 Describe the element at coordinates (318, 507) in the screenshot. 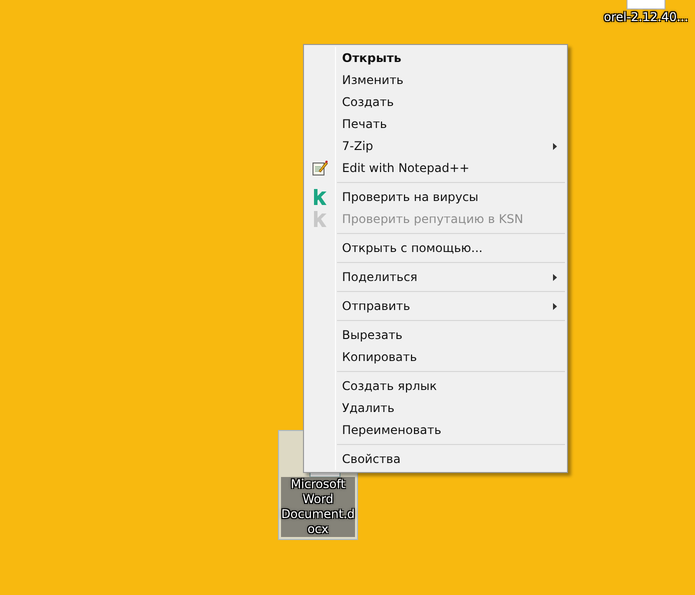

I see `icon-label: Microsoft Word Document.d ocx` at that location.